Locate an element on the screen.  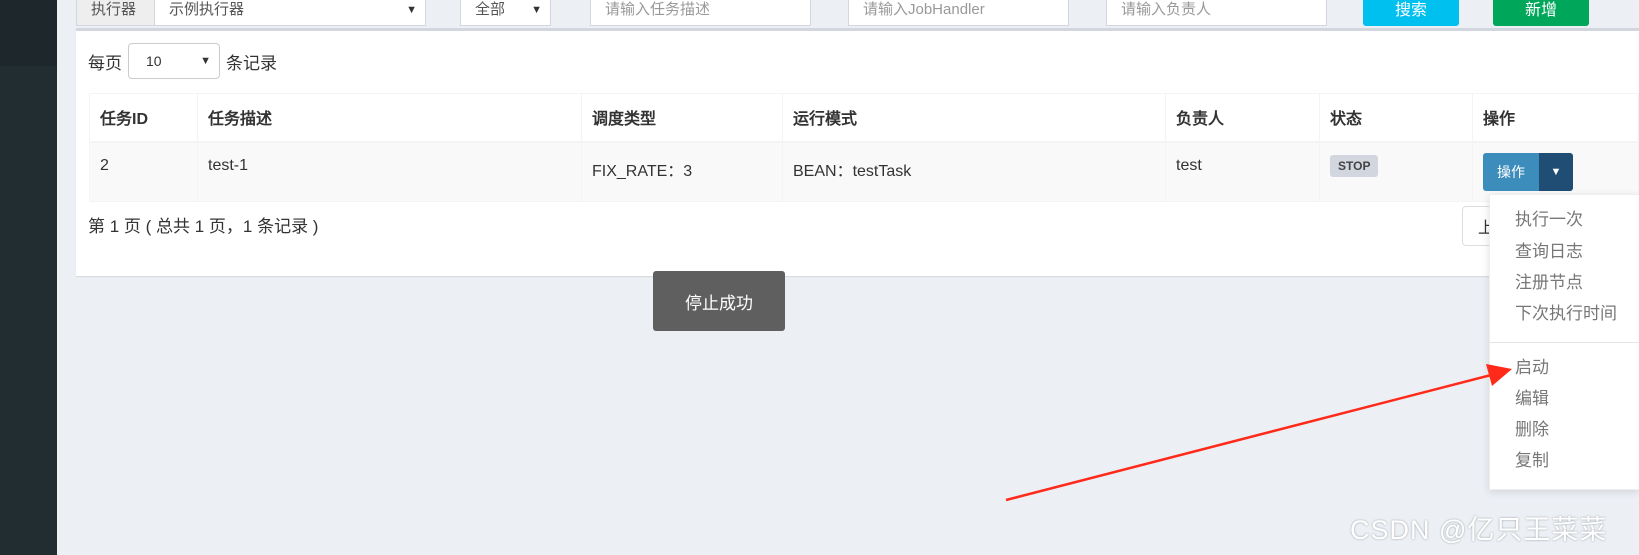
watermark-text: CSDN @亿只王菜菜 is located at coordinates (1479, 530).